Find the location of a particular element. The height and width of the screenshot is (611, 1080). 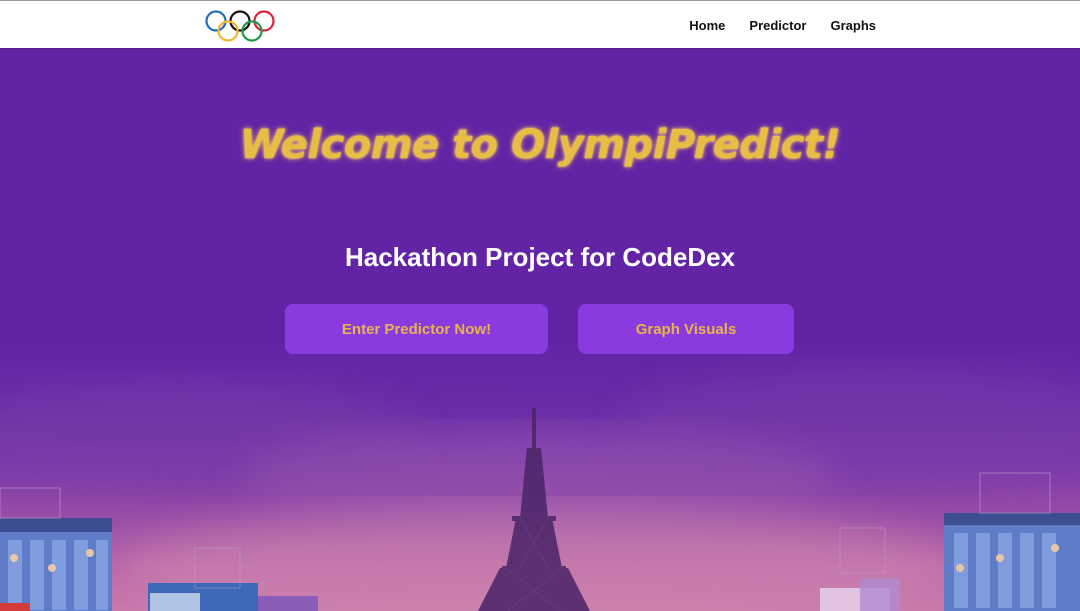

eiffel-tower-icon is located at coordinates (534, 509).